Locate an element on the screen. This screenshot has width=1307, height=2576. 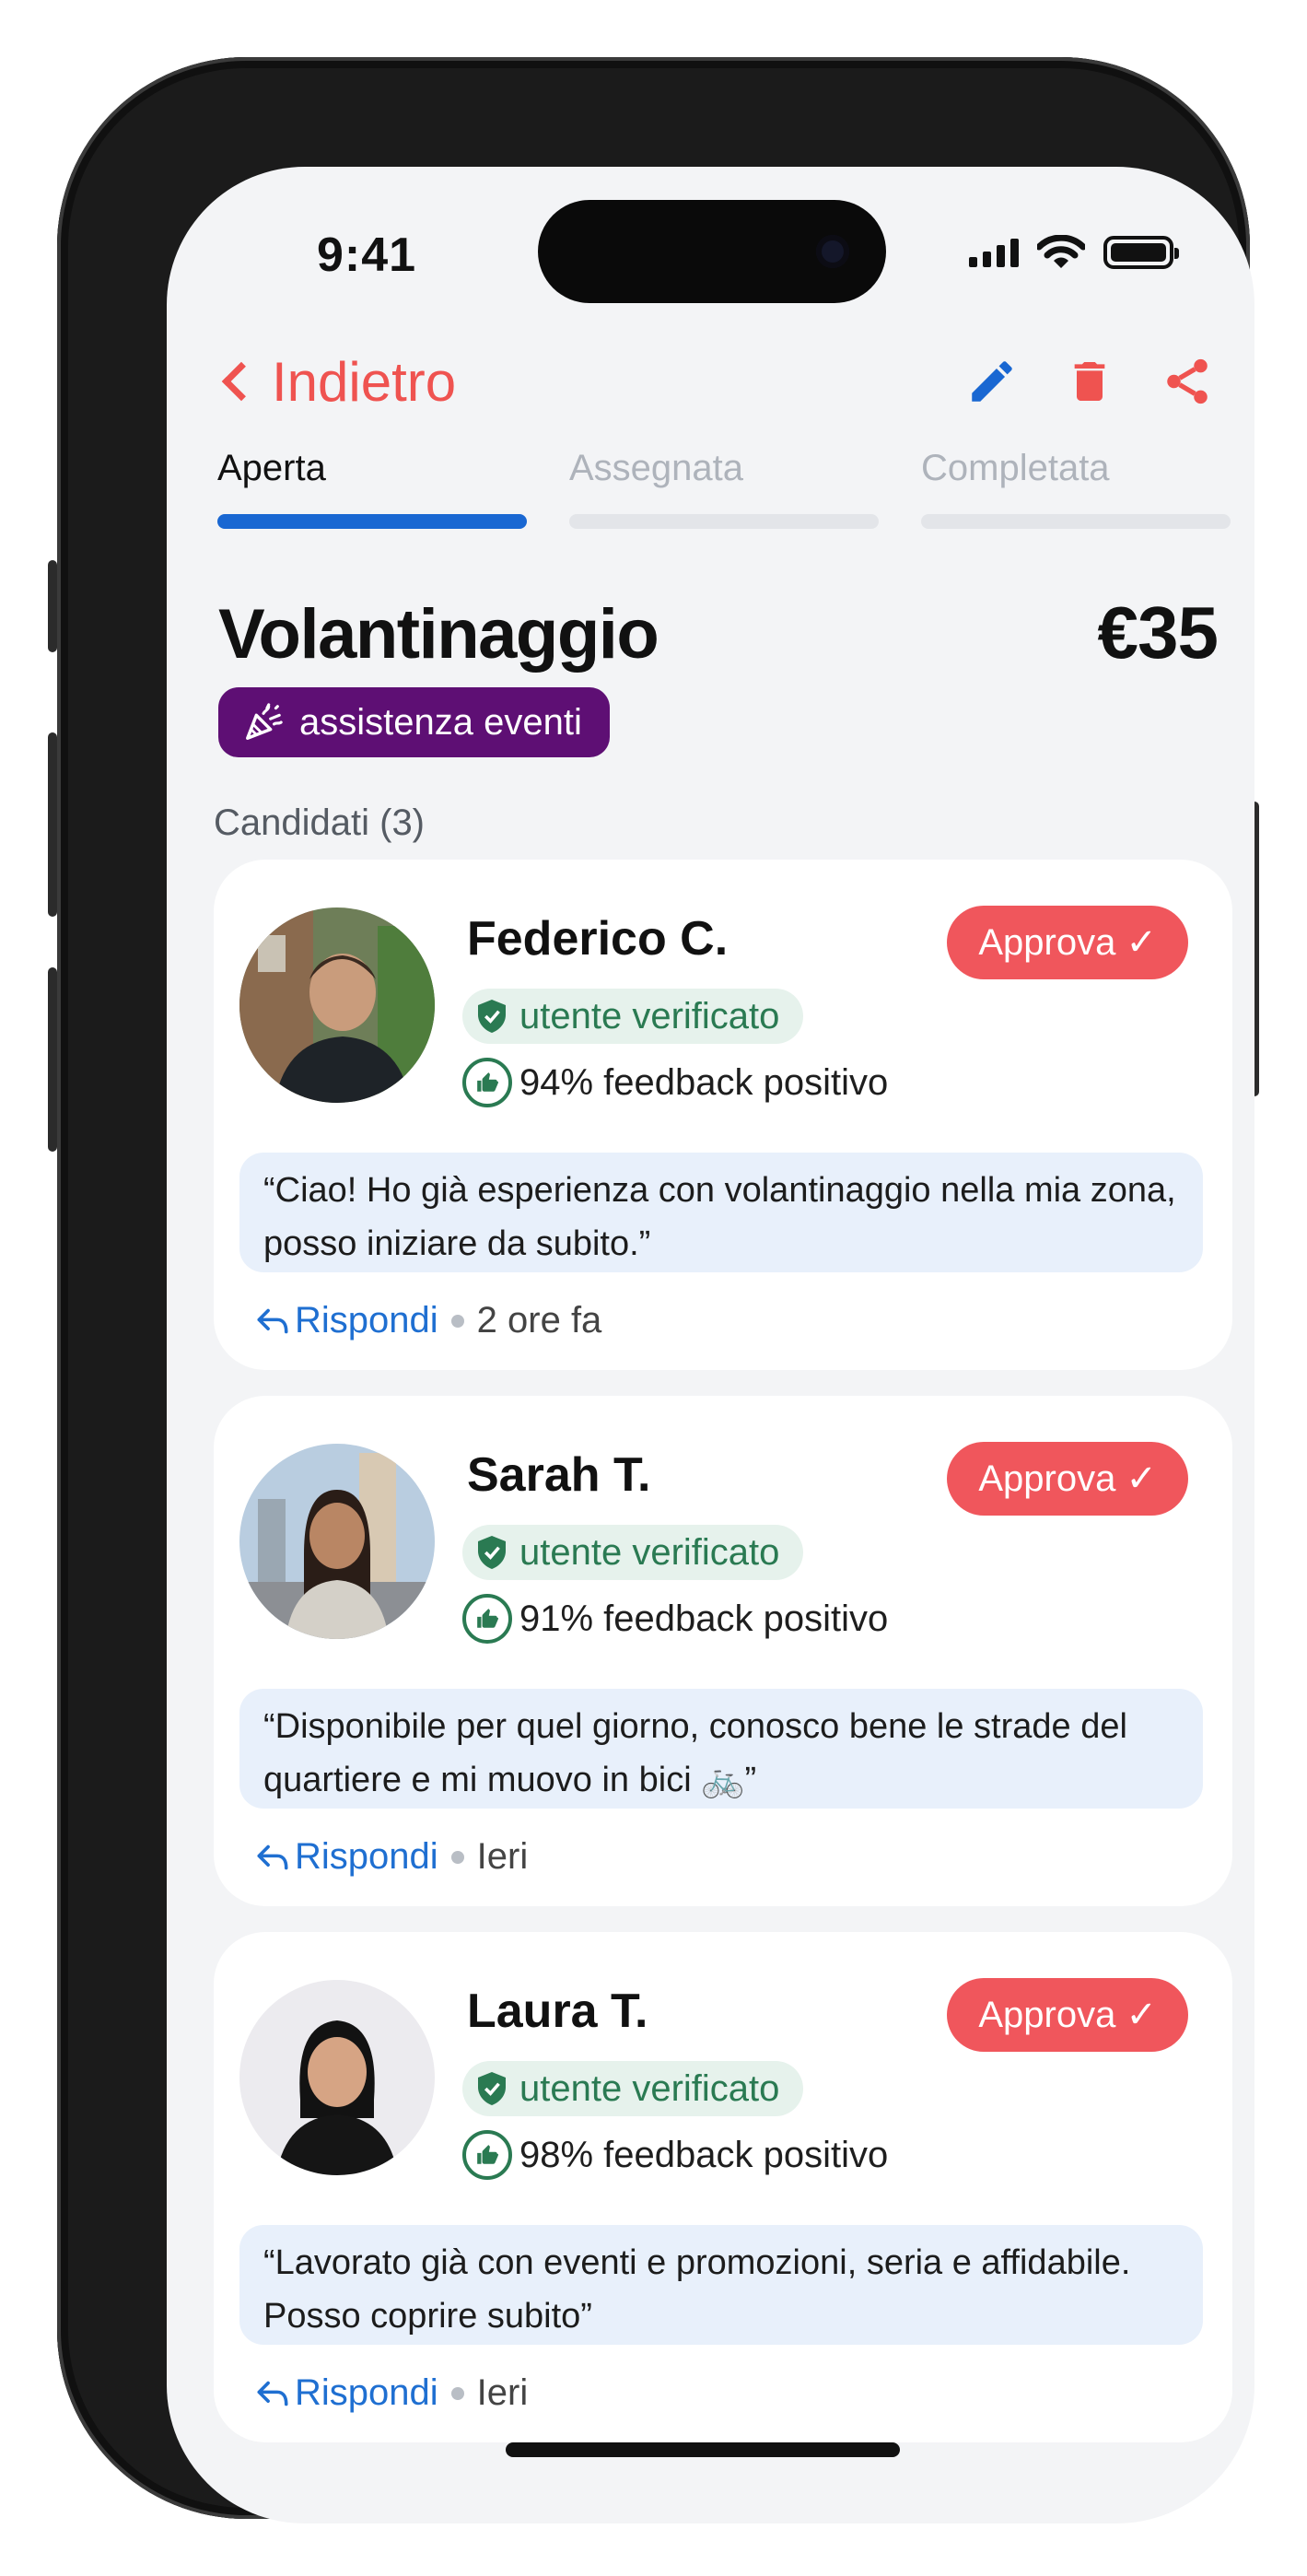
trash-icon is located at coordinates (1089, 381).